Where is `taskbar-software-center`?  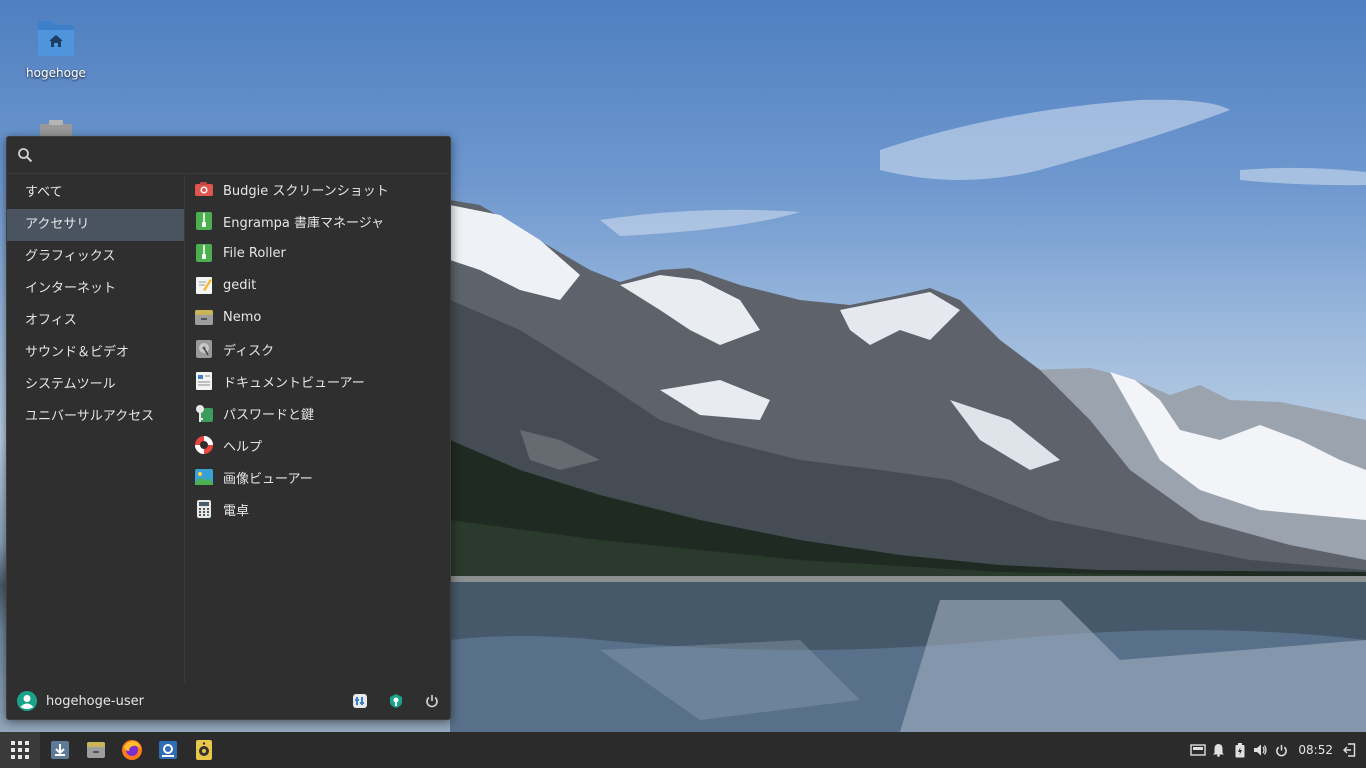
taskbar-software-center is located at coordinates (168, 750).